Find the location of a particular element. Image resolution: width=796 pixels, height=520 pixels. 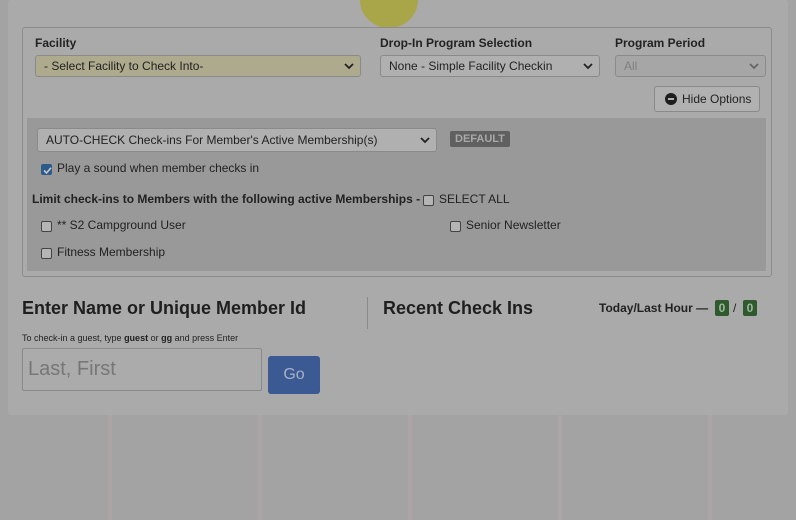

guest-hint-word-gg: gg is located at coordinates (167, 338).